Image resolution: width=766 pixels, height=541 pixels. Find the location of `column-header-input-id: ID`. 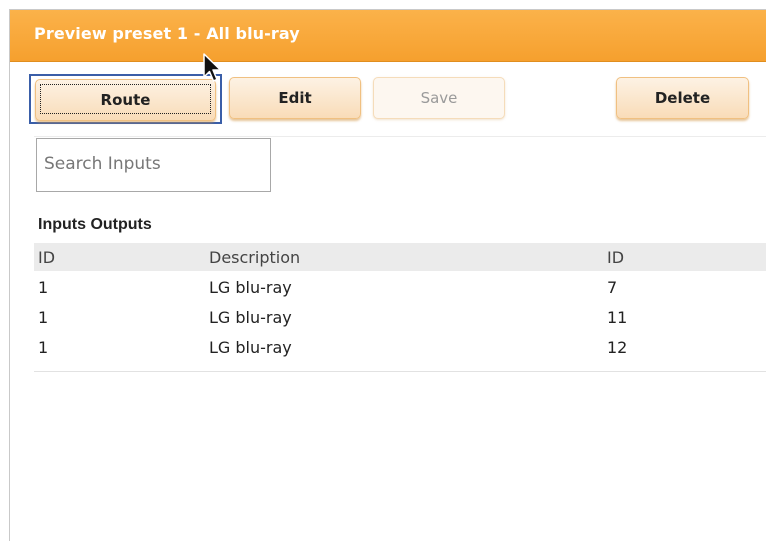

column-header-input-id: ID is located at coordinates (47, 257).